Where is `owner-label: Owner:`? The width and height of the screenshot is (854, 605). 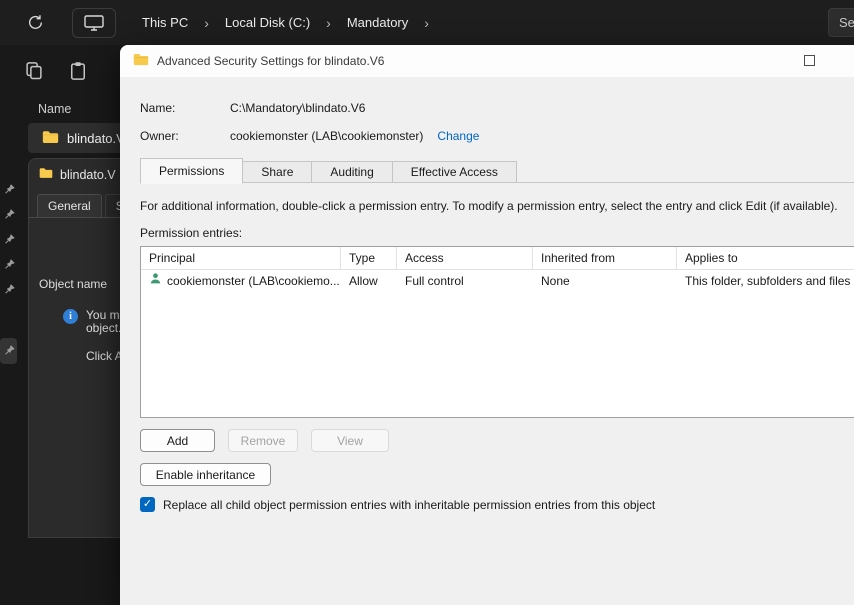 owner-label: Owner: is located at coordinates (159, 136).